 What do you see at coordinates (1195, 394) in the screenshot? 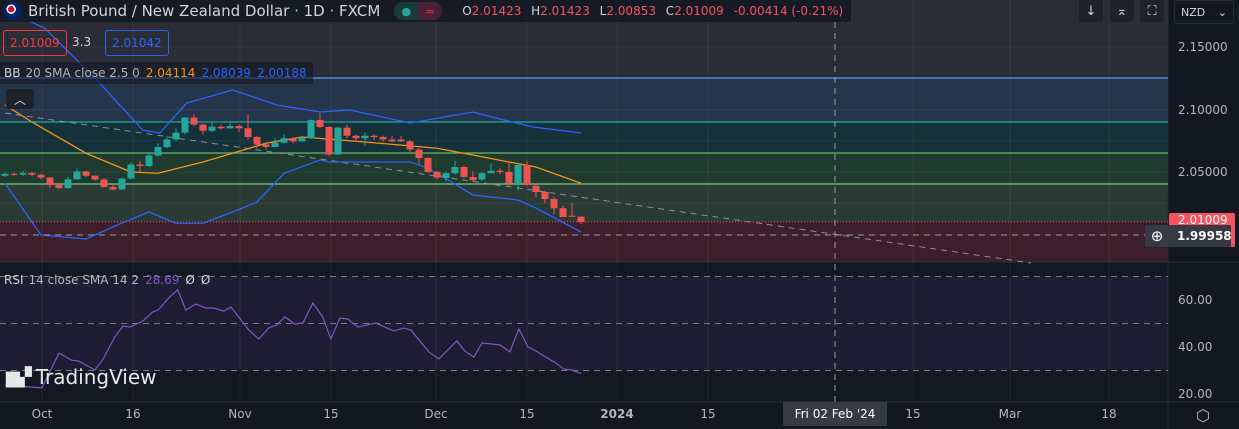
I see `rsi-tick: 20.00` at bounding box center [1195, 394].